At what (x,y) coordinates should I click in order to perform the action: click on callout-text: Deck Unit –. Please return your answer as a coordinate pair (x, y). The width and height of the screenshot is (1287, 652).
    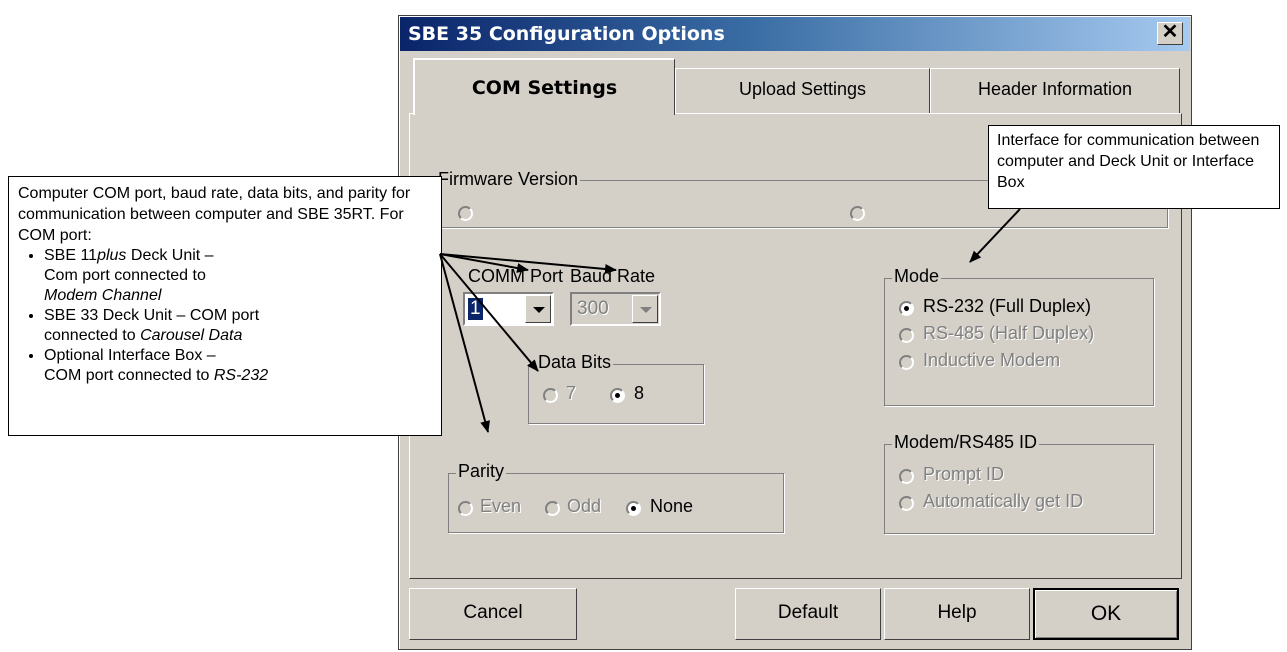
    Looking at the image, I should click on (170, 255).